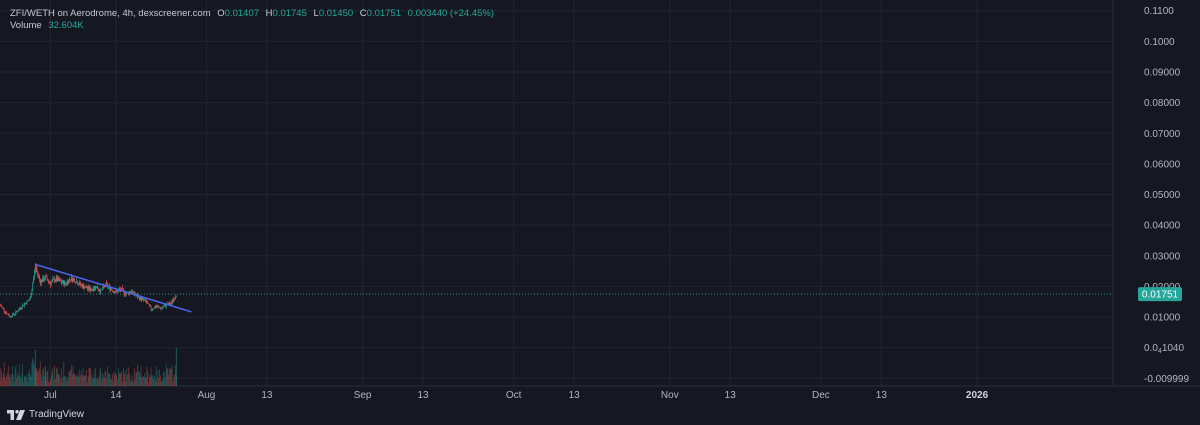 The width and height of the screenshot is (1200, 425). What do you see at coordinates (731, 395) in the screenshot?
I see `x-tick-label: 13` at bounding box center [731, 395].